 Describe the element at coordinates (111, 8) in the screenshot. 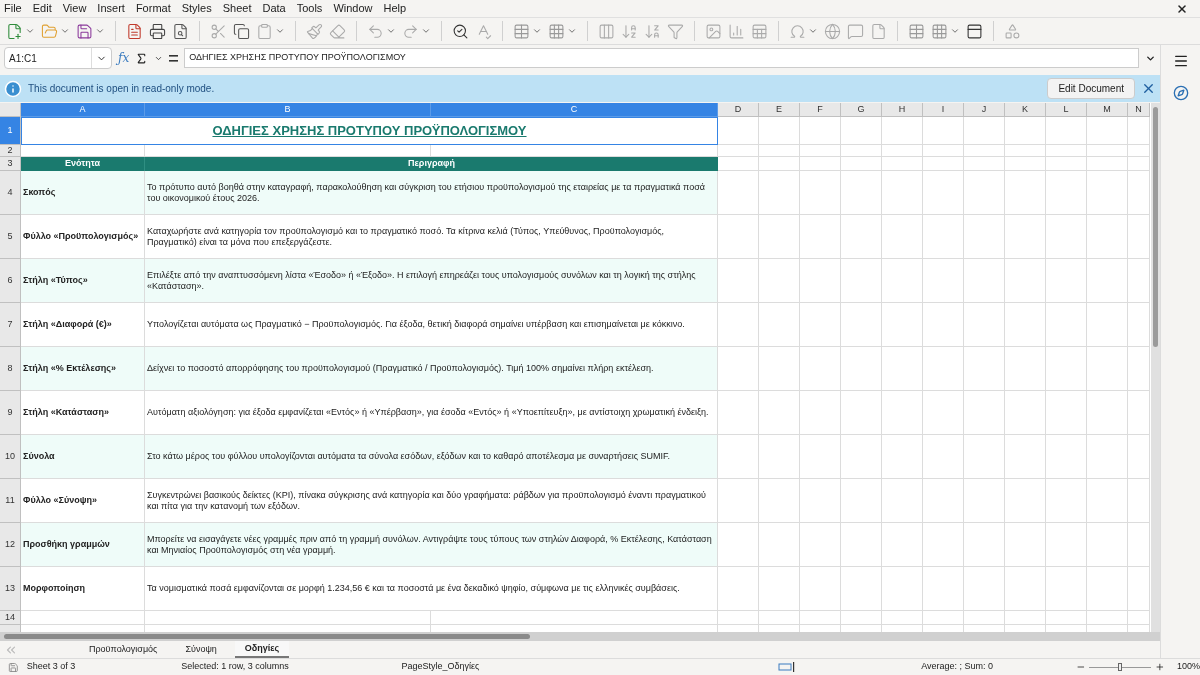

I see `menu-item: Insert` at that location.